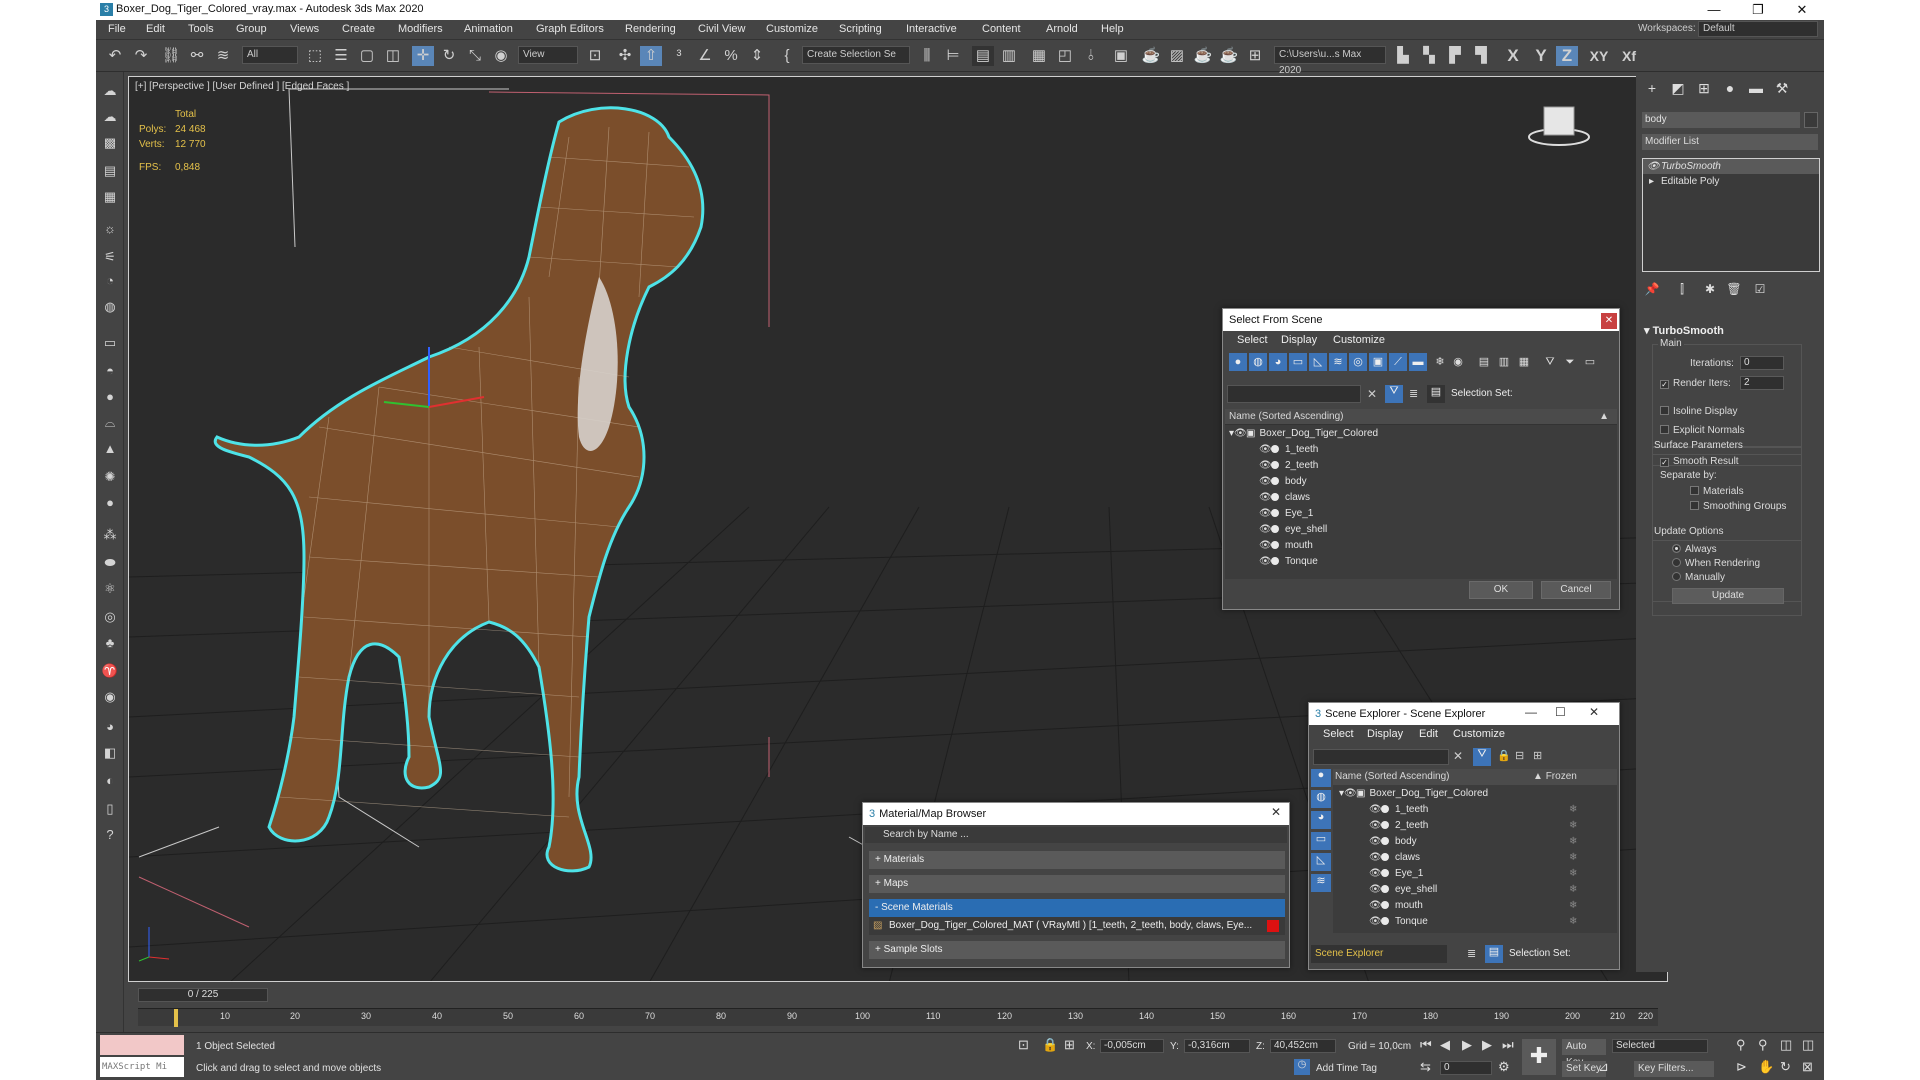 The width and height of the screenshot is (1920, 1080). I want to click on spinner-snap-icon: ⇕, so click(757, 56).